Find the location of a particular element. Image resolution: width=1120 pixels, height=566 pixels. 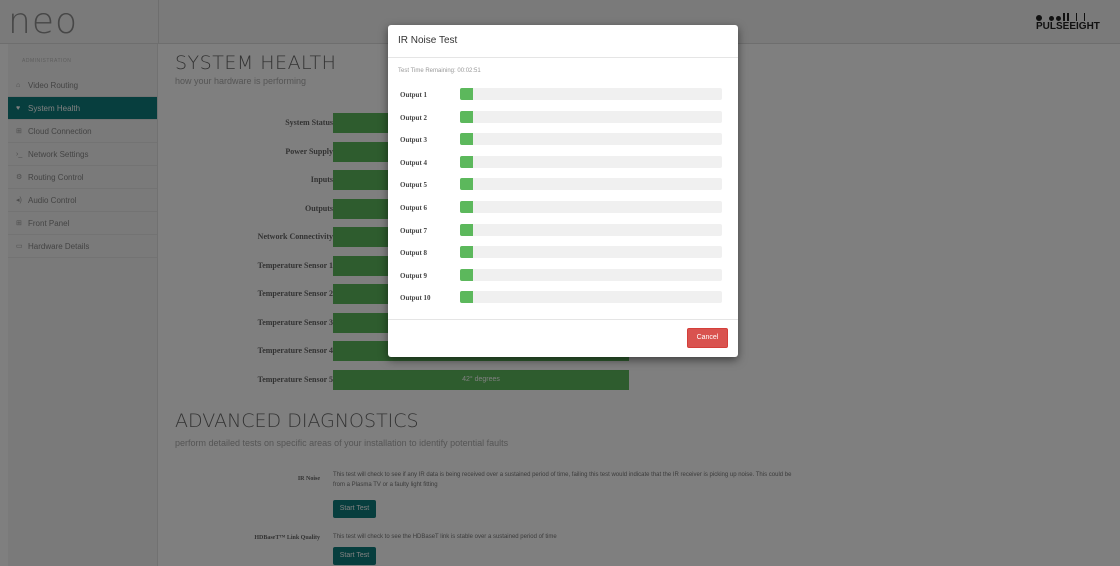

output-row: Output 10 is located at coordinates (563, 300).